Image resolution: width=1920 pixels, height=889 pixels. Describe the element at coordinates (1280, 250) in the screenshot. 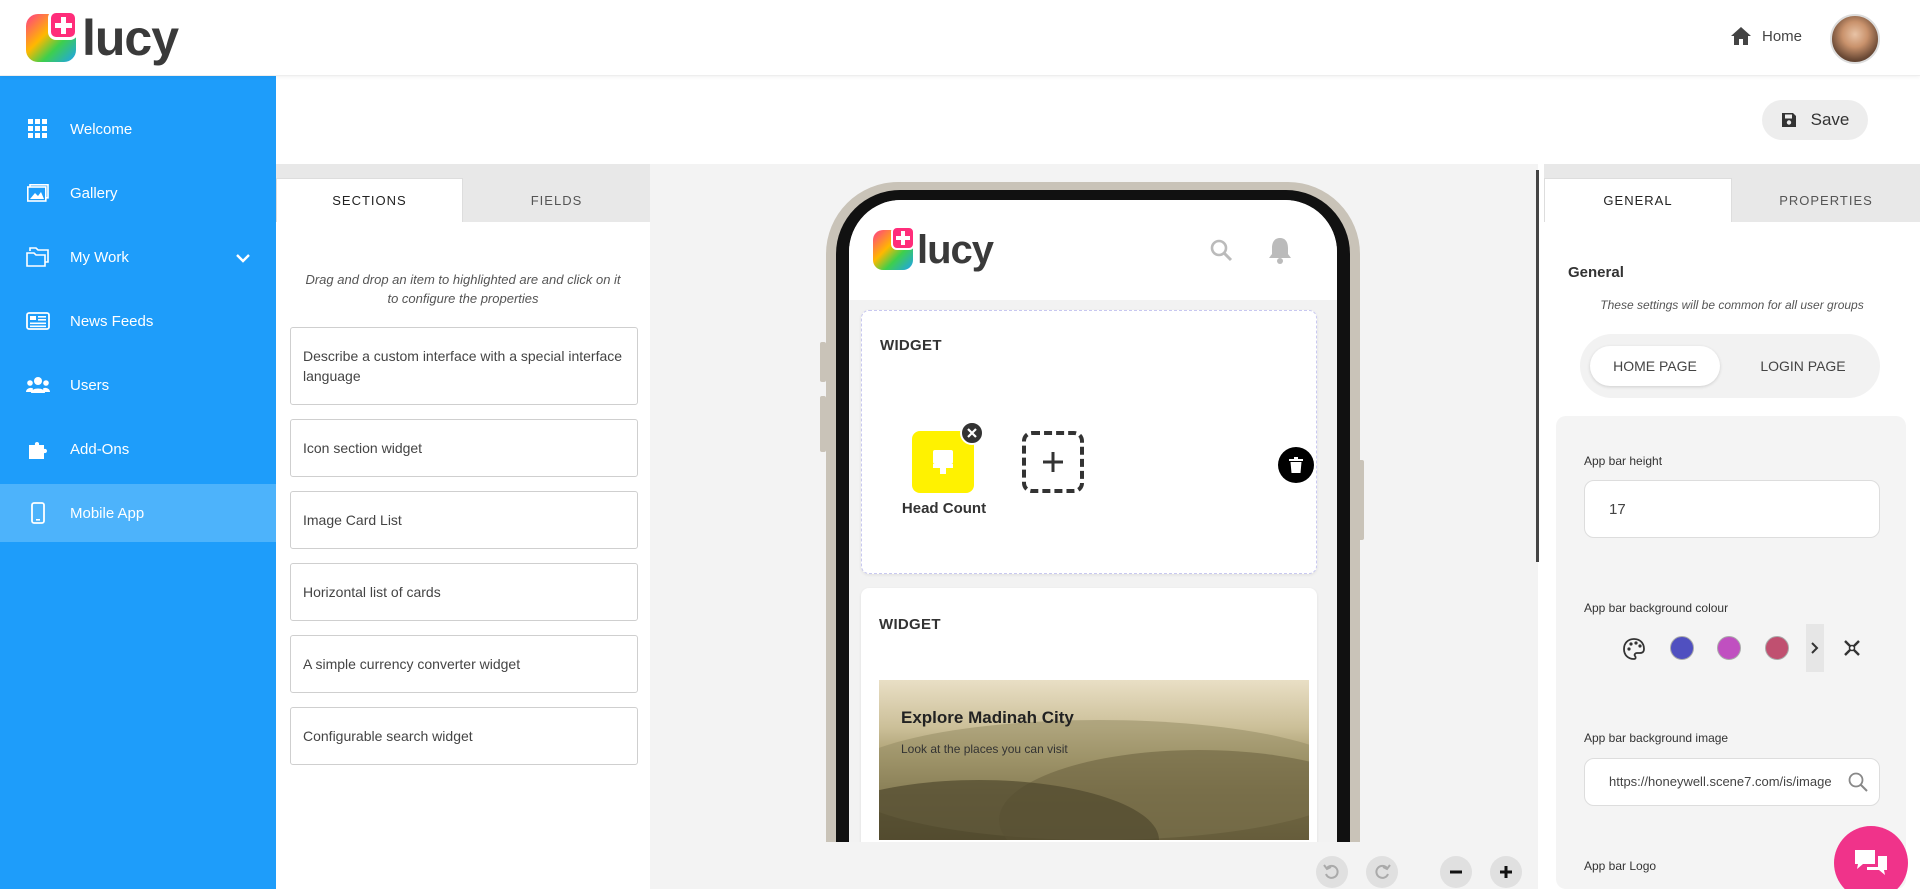

I see `bell-icon` at that location.